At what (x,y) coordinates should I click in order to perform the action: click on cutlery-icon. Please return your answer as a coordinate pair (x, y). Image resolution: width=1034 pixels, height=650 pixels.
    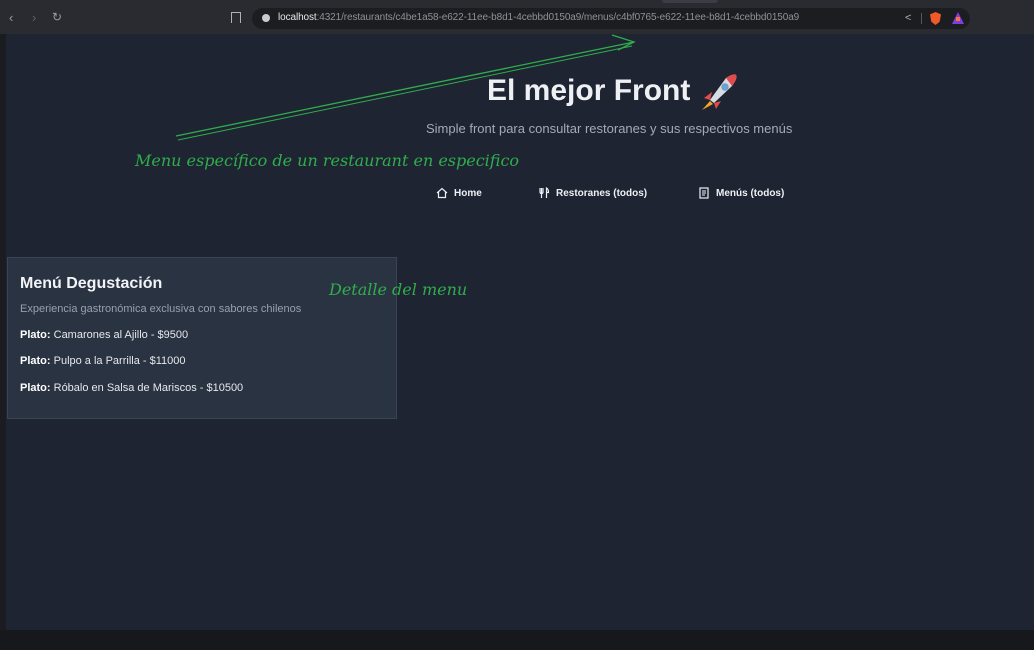
    Looking at the image, I should click on (544, 192).